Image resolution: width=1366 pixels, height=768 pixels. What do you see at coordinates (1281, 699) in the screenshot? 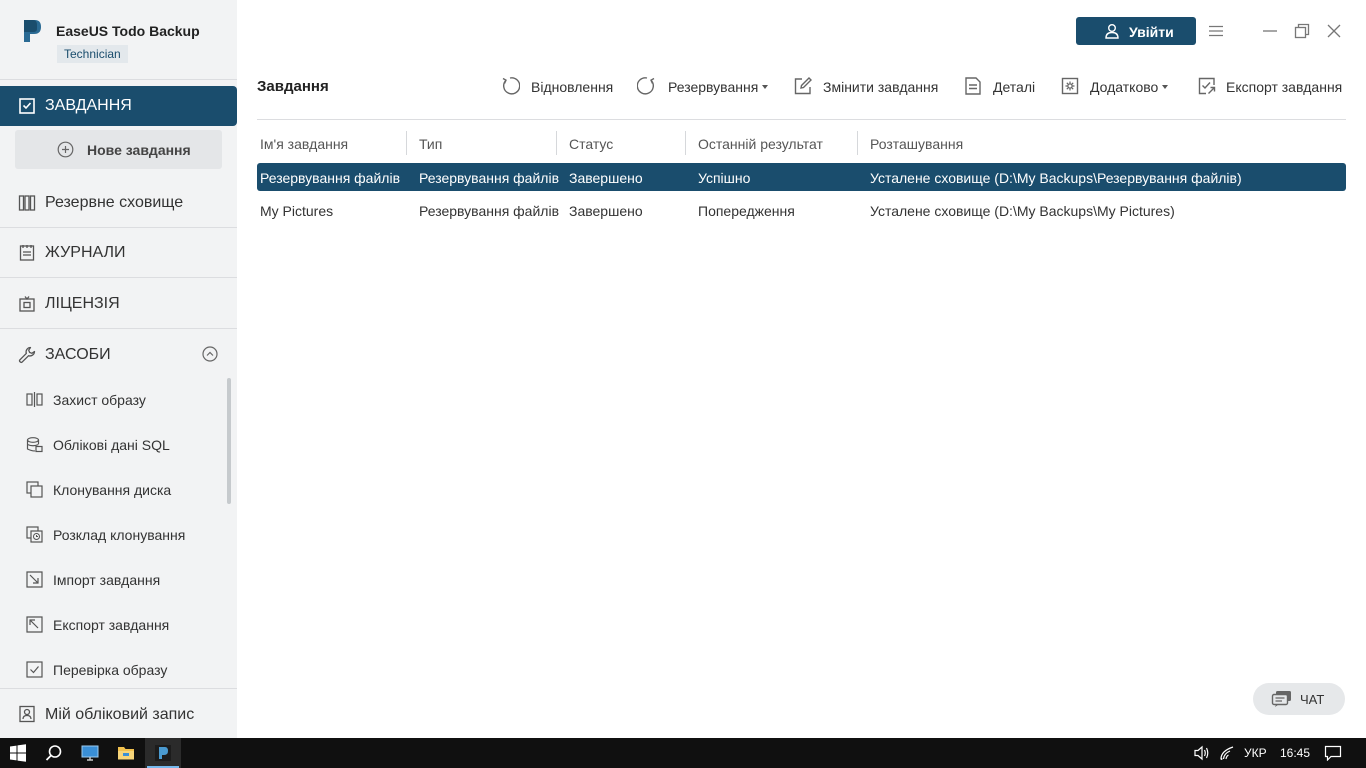
I see `chat-icon` at bounding box center [1281, 699].